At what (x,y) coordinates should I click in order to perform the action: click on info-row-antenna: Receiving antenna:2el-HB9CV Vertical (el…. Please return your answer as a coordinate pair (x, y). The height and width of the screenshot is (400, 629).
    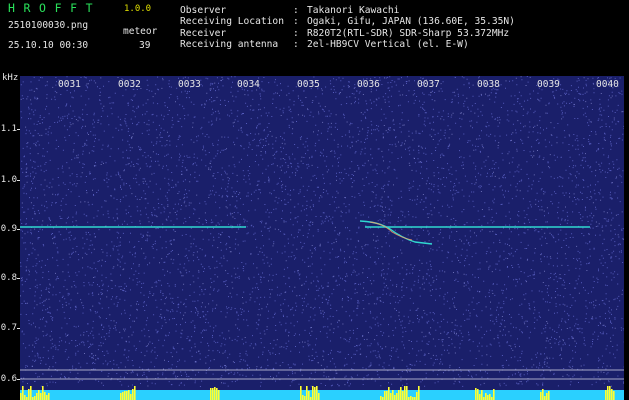
    Looking at the image, I should click on (324, 45).